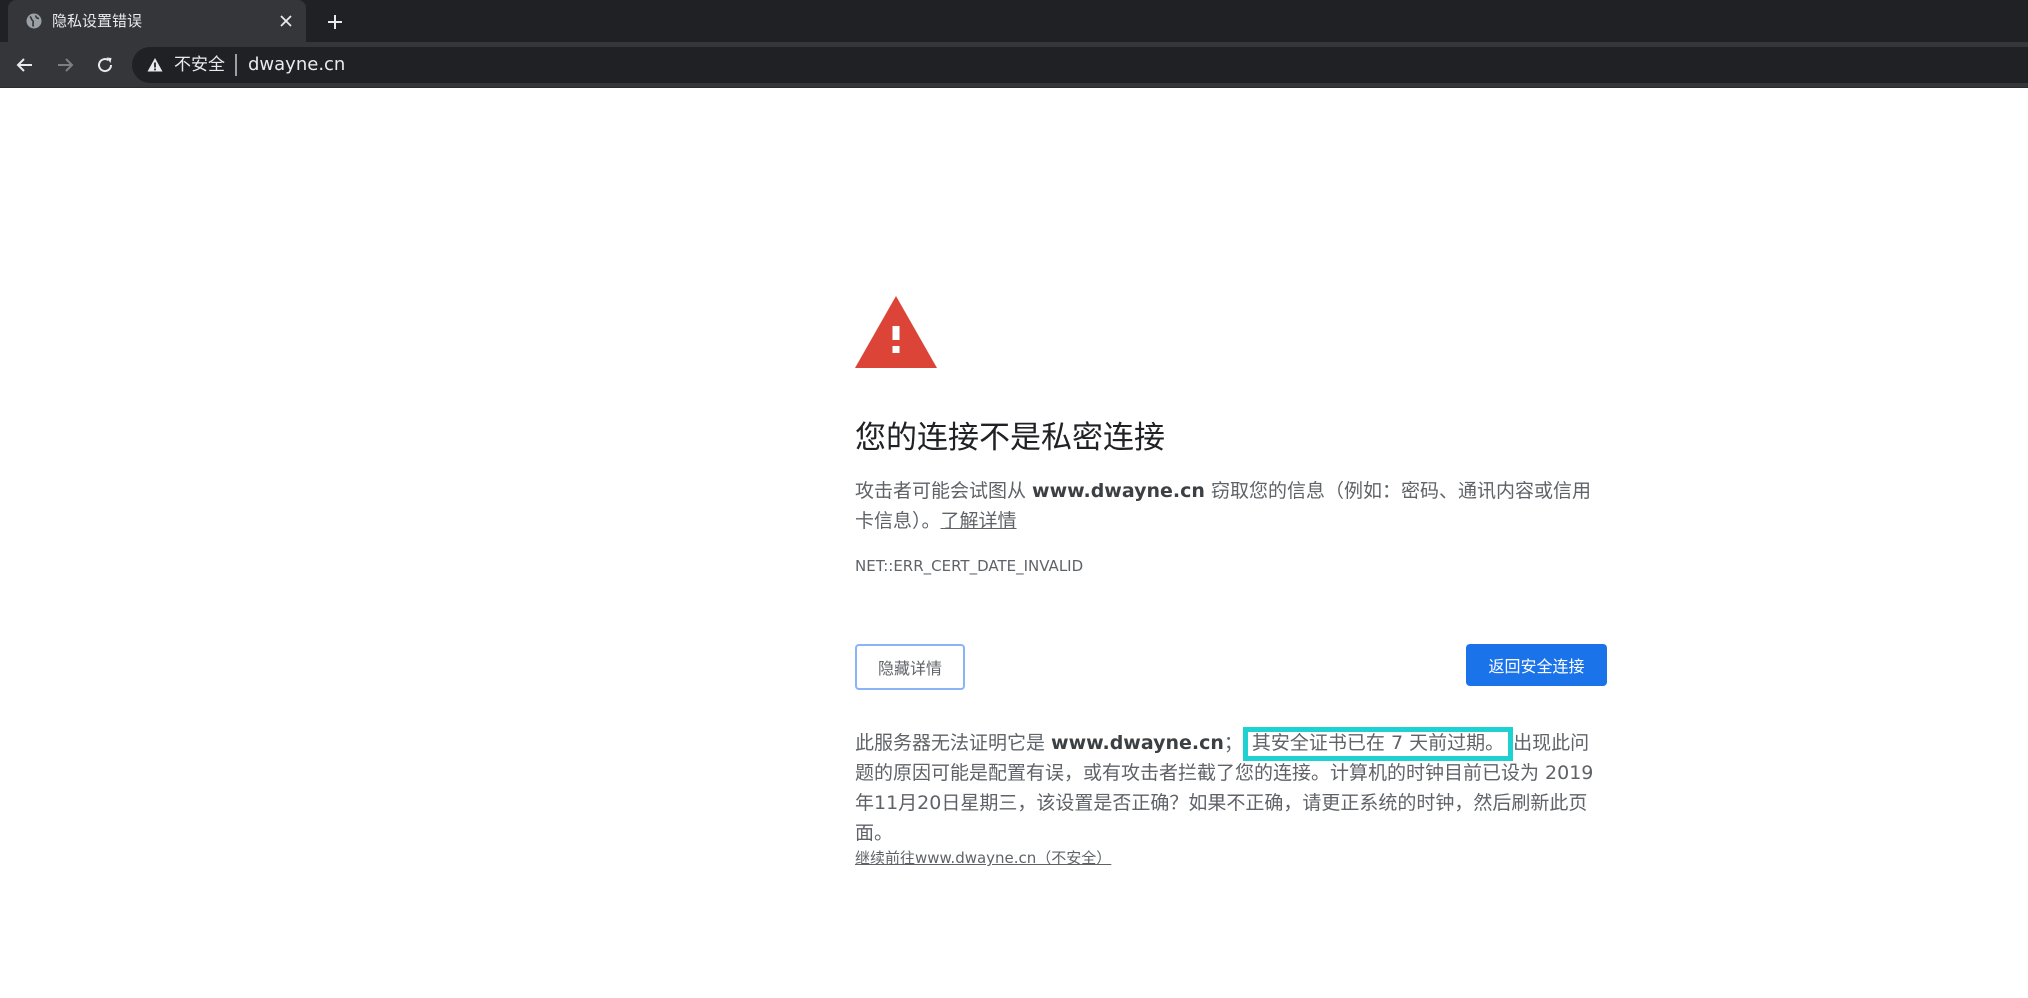  I want to click on url-text: dwayne.cn, so click(296, 65).